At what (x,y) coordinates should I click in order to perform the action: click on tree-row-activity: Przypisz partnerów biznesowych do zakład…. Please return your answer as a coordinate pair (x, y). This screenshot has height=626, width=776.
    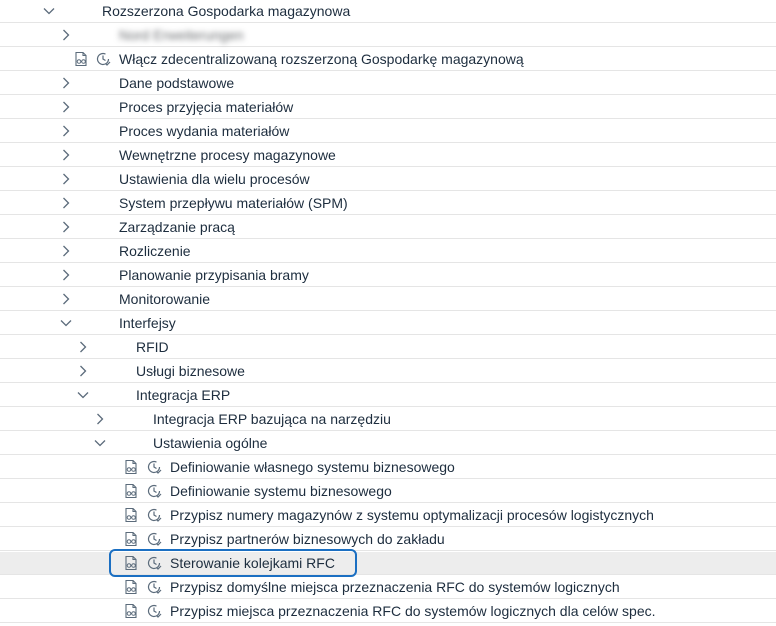
    Looking at the image, I should click on (388, 539).